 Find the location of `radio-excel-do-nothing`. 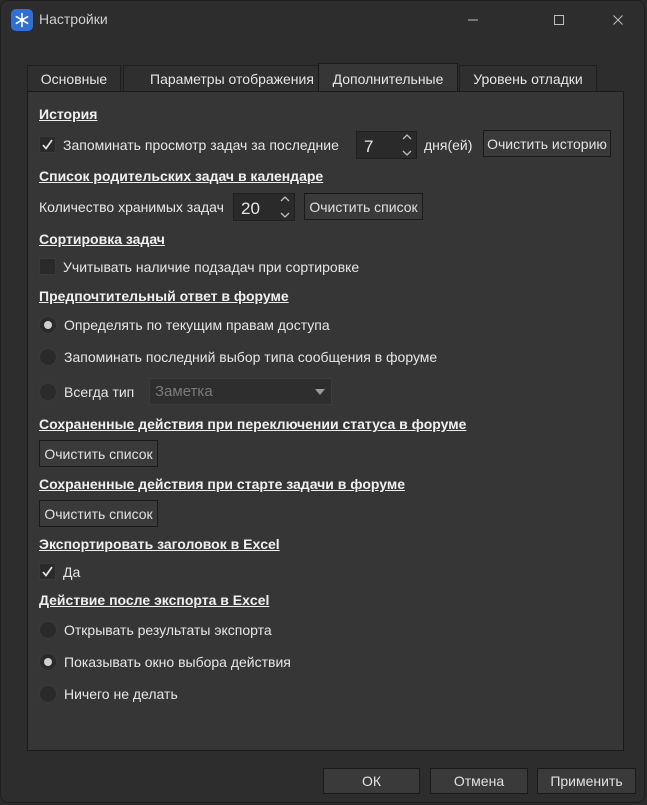

radio-excel-do-nothing is located at coordinates (48, 694).